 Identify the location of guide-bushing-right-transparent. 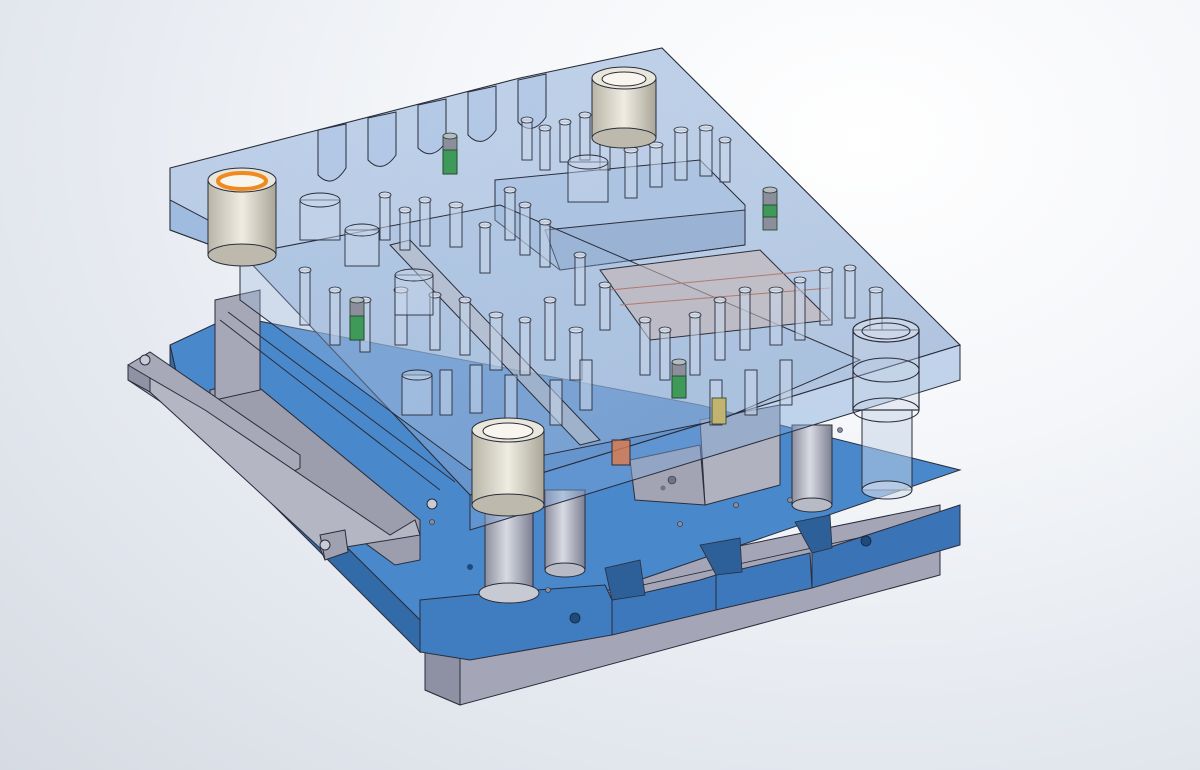
(886, 370).